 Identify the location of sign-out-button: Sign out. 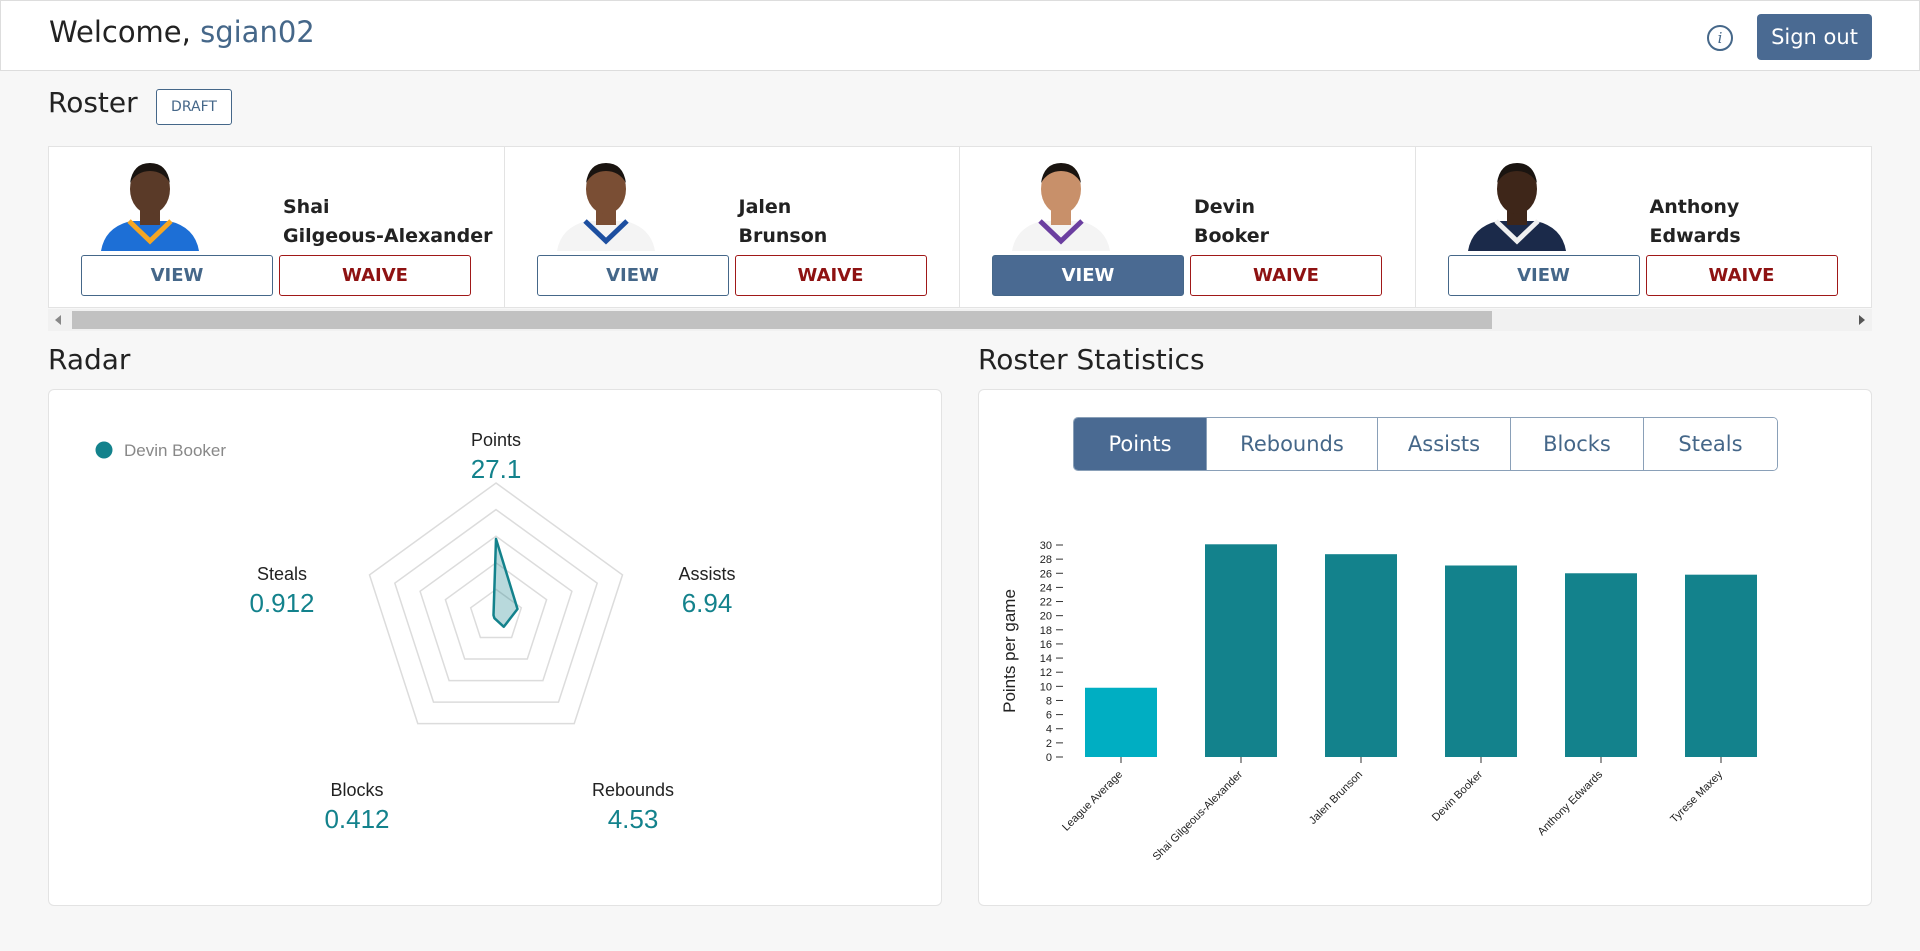
(1814, 37).